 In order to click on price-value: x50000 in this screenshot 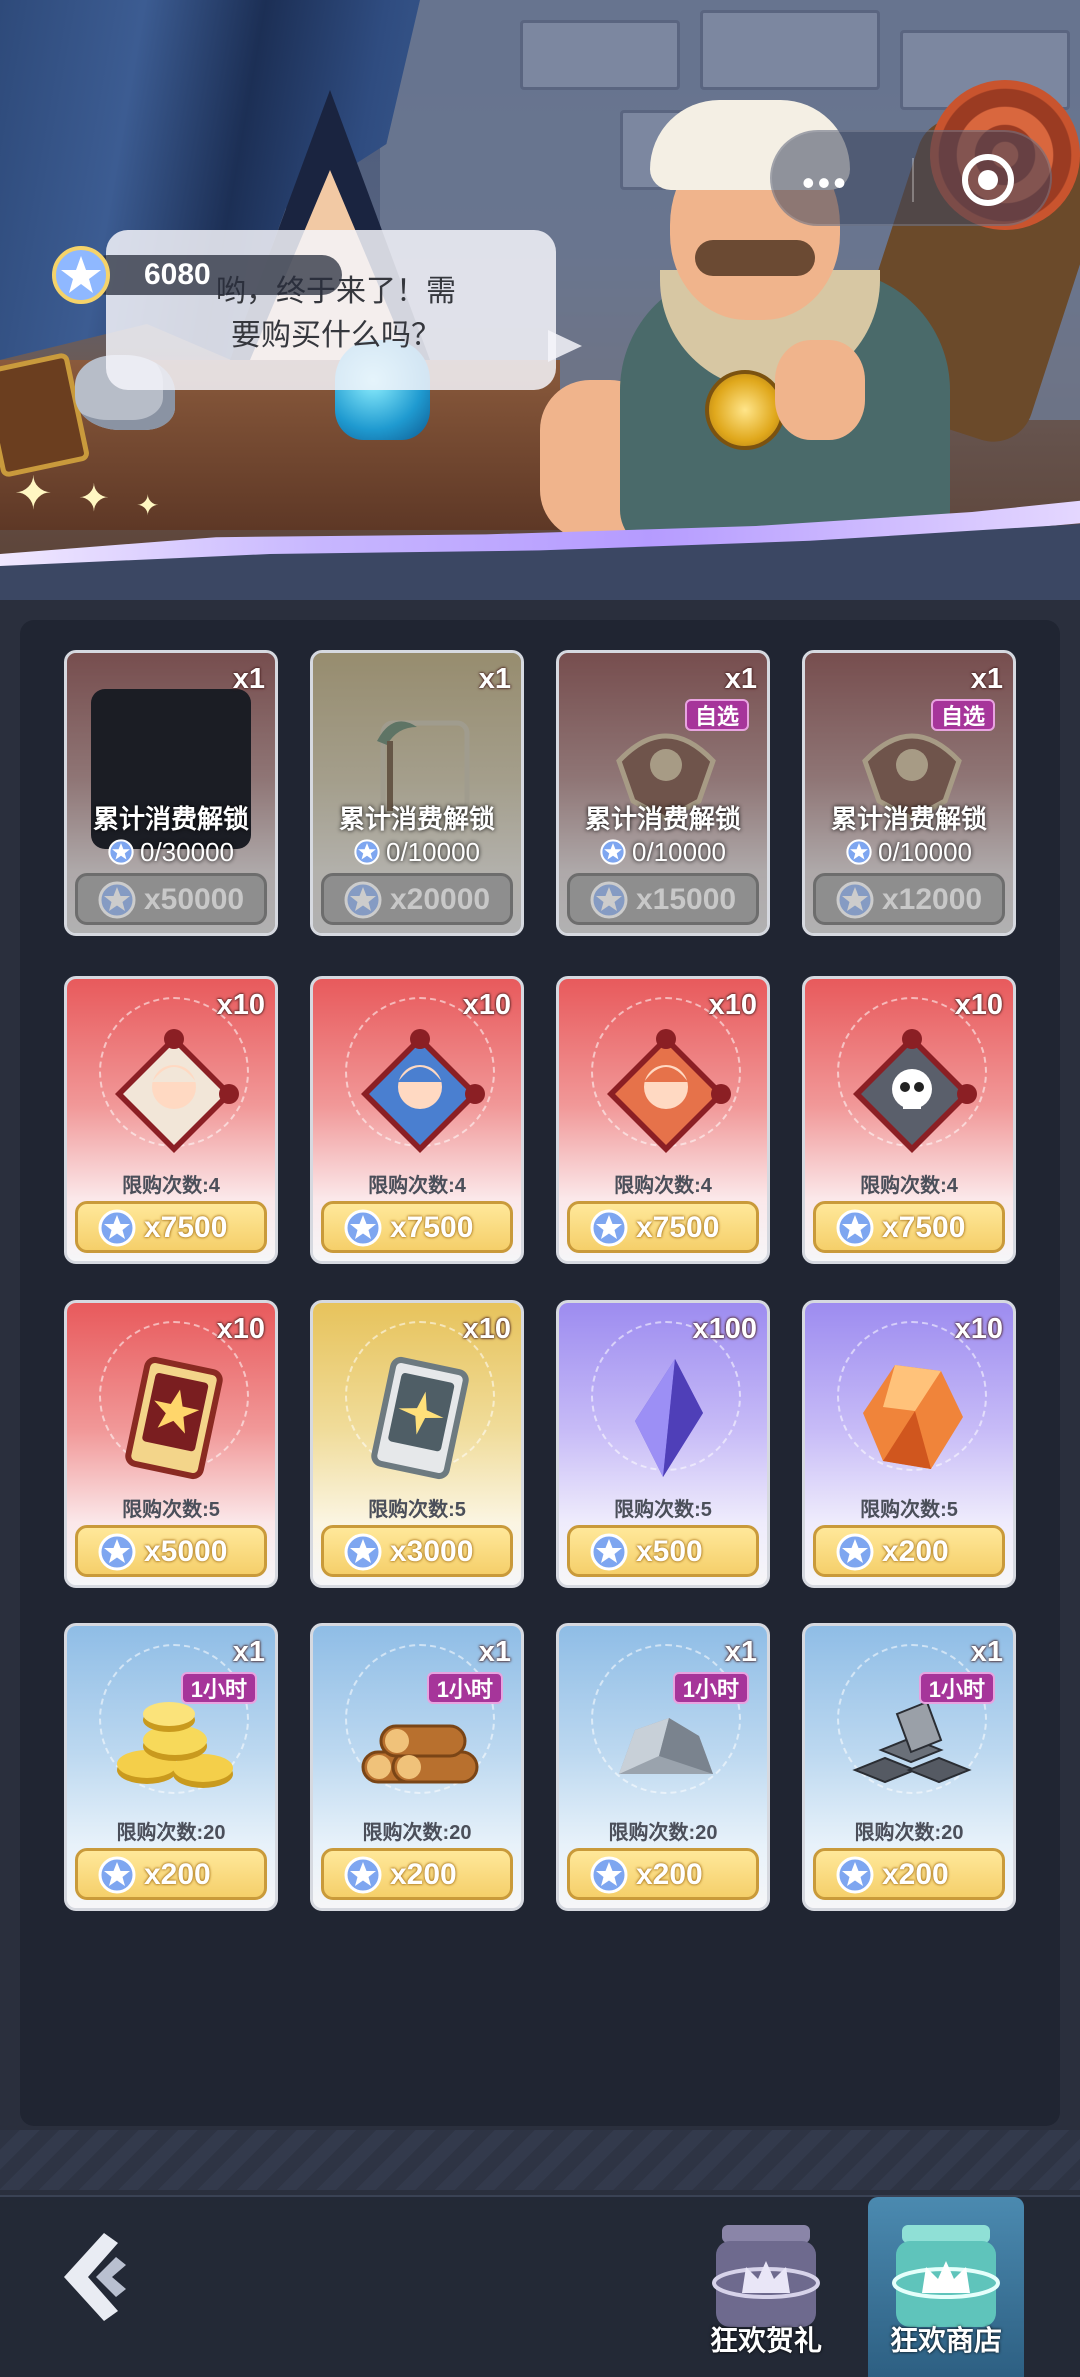, I will do `click(194, 899)`.